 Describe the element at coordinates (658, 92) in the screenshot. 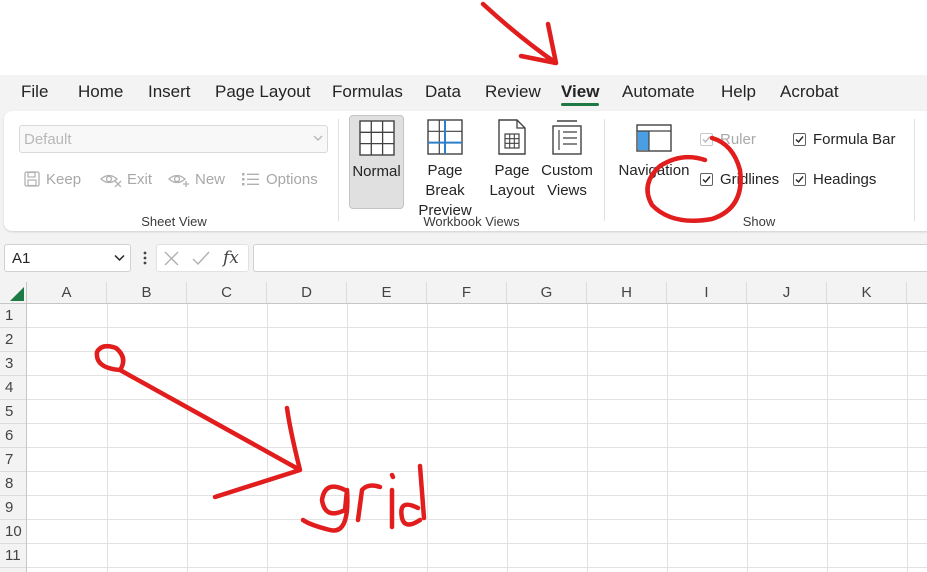

I see `tab-automate: Automate` at that location.